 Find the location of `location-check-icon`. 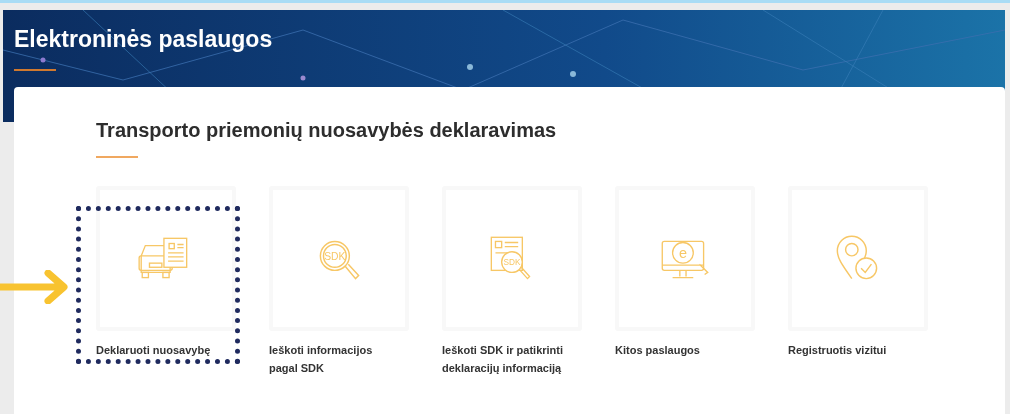

location-check-icon is located at coordinates (857, 257).